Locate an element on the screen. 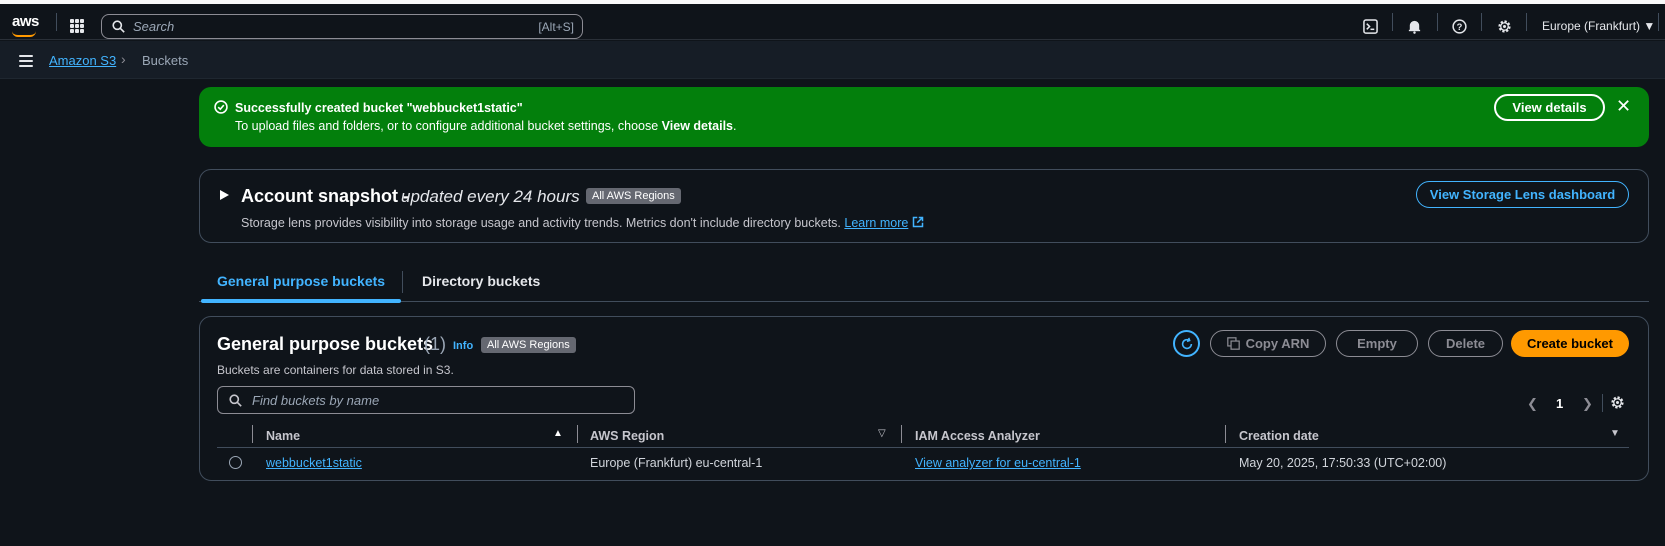 Image resolution: width=1665 pixels, height=546 pixels. menu-icon is located at coordinates (26, 61).